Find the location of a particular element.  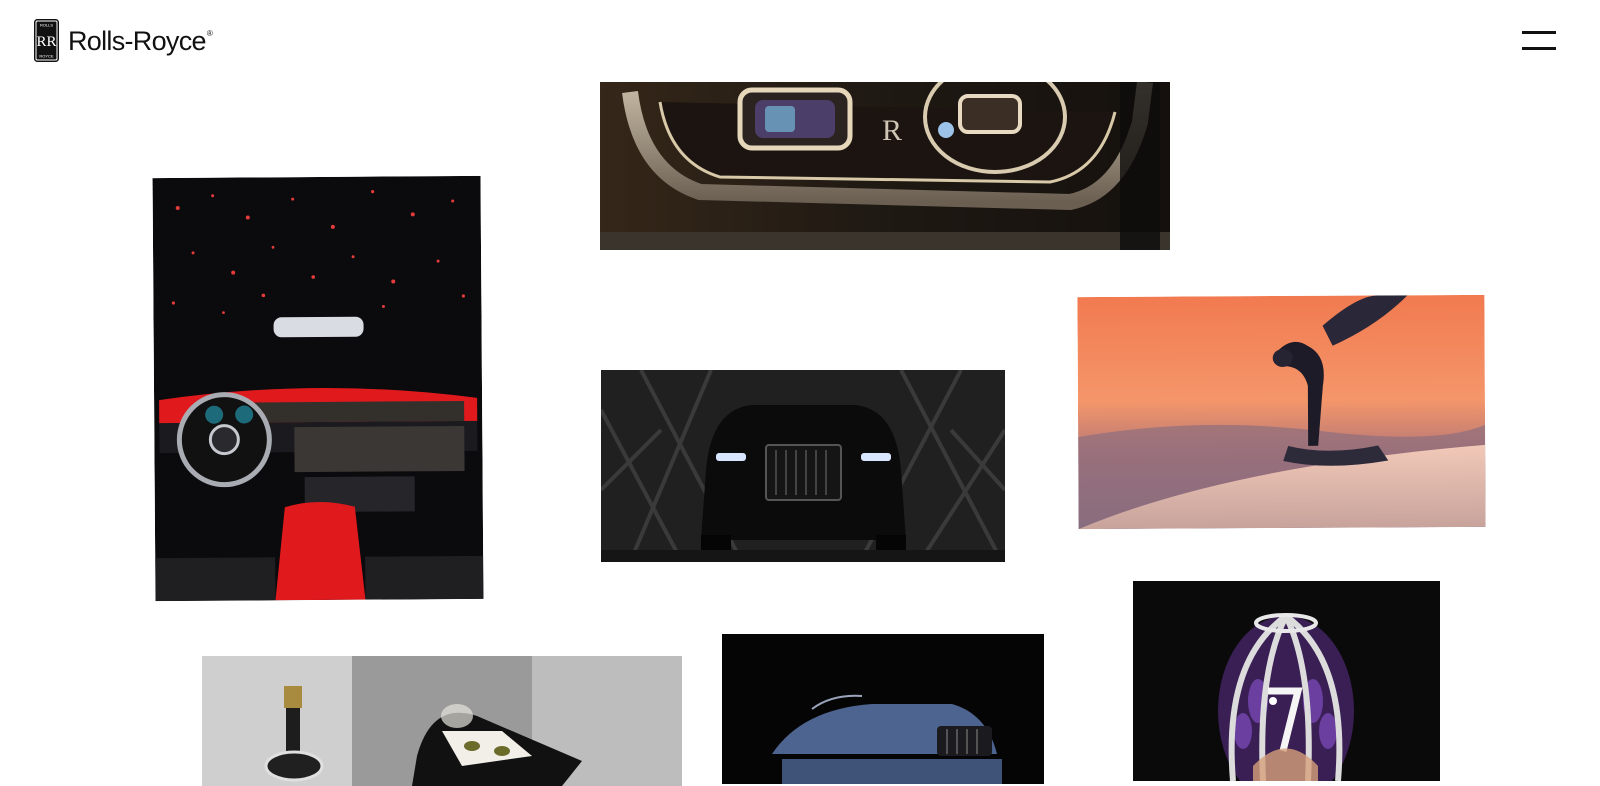

spirit-of-ecstasy-image is located at coordinates (1281, 412).